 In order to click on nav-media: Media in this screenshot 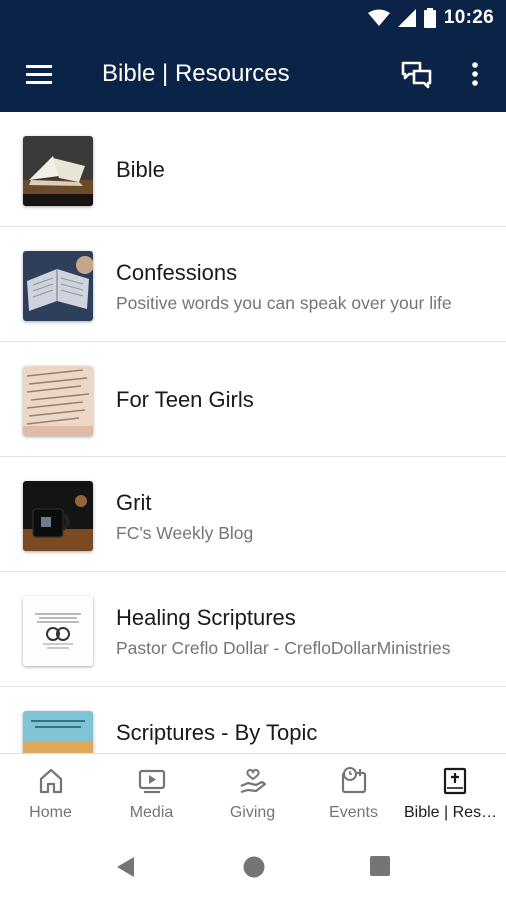, I will do `click(151, 794)`.